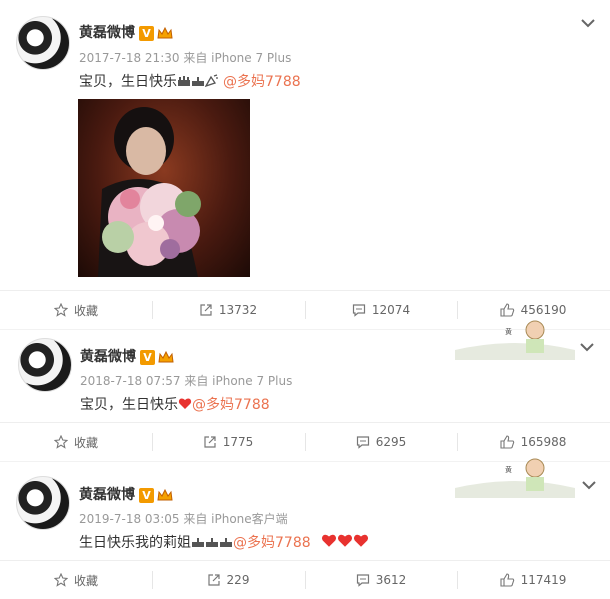 Image resolution: width=610 pixels, height=599 pixels. Describe the element at coordinates (130, 381) in the screenshot. I see `timestamp: 2018-7-18 07:57` at that location.